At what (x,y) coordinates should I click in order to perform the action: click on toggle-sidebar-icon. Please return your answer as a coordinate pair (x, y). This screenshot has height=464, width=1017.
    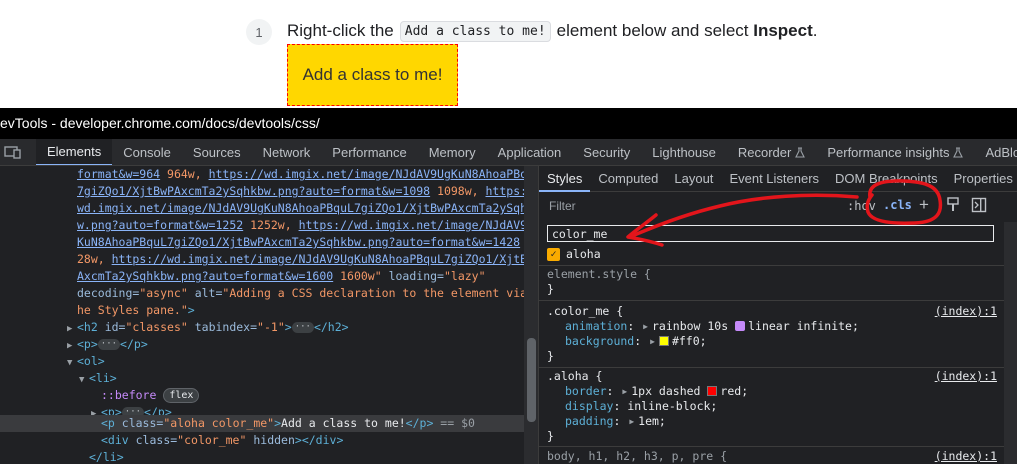
    Looking at the image, I should click on (979, 207).